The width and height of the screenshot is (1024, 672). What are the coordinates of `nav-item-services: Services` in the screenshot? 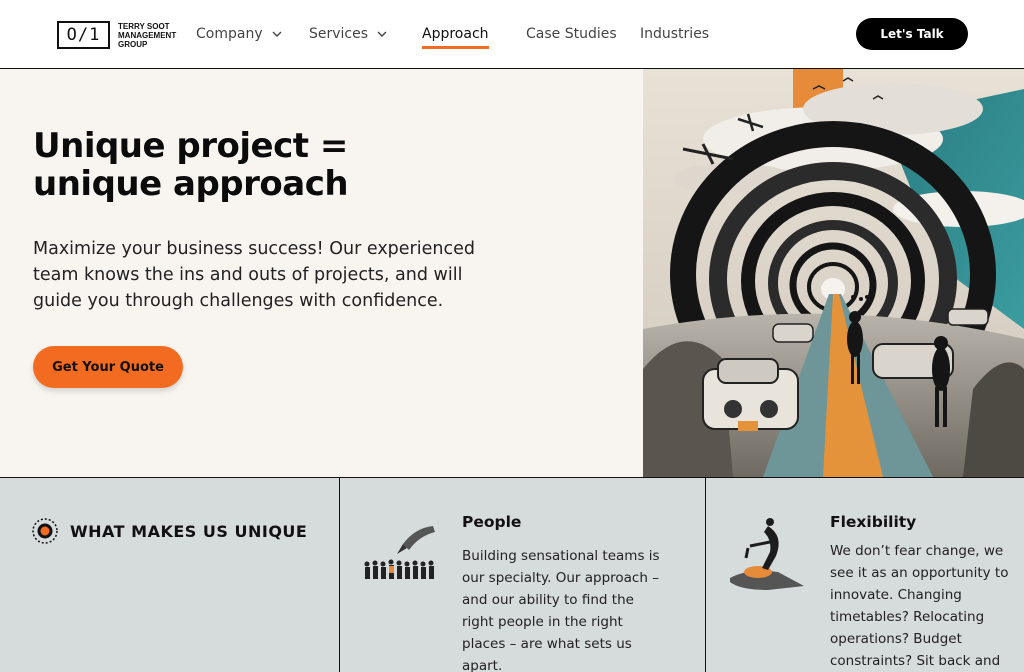 It's located at (348, 34).